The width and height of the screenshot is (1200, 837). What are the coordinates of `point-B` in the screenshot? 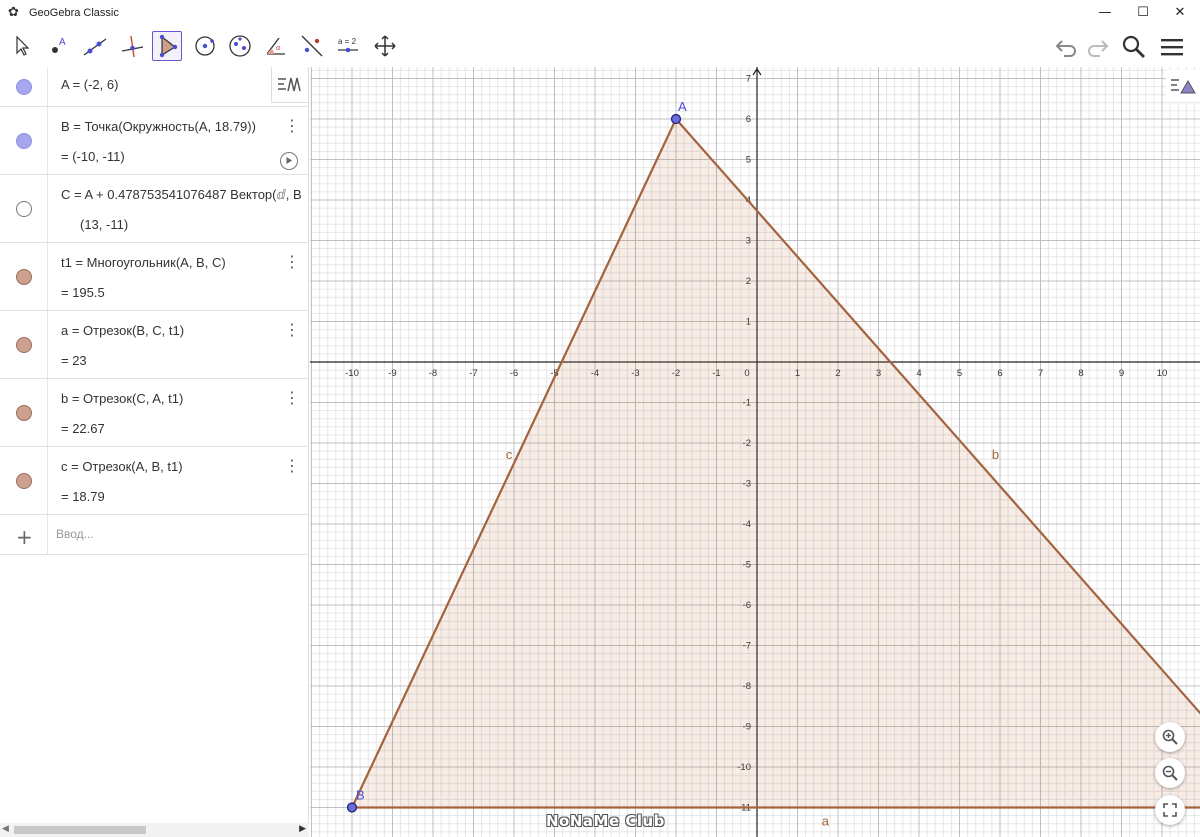 It's located at (352, 807).